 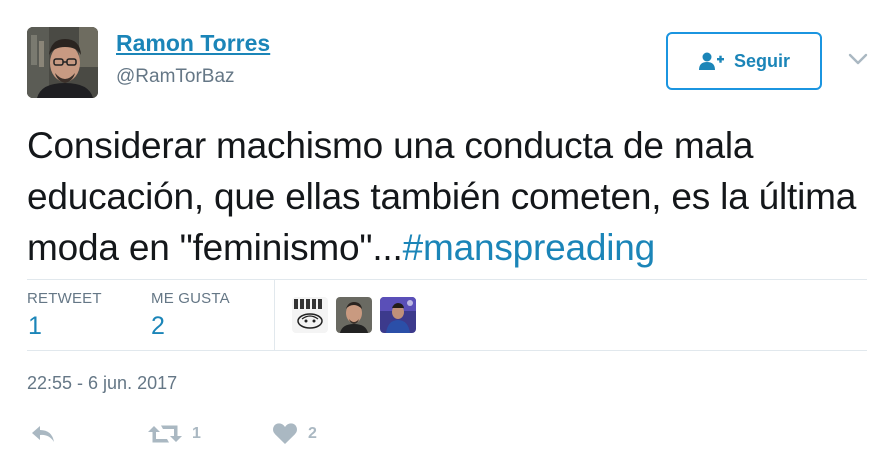 What do you see at coordinates (165, 434) in the screenshot?
I see `retweet-icon` at bounding box center [165, 434].